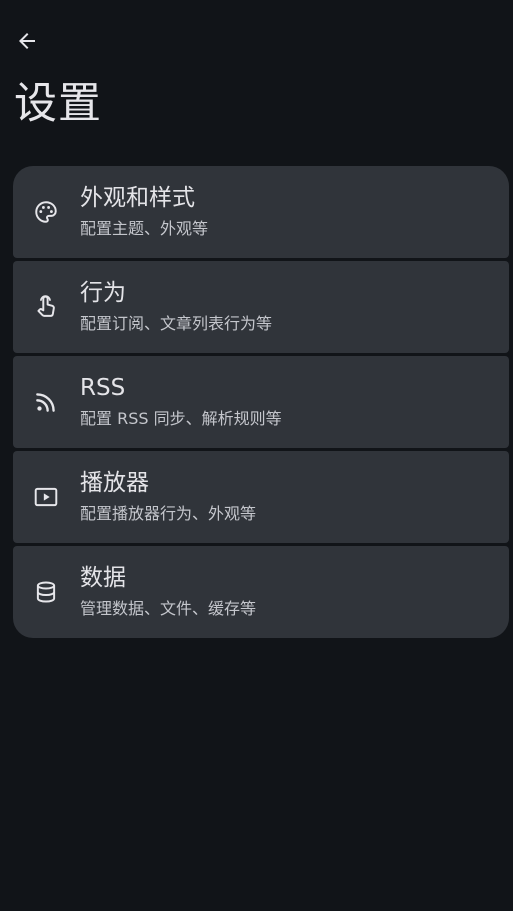  I want to click on settings-item-subtitle: 配置订阅、文章列表行为等, so click(176, 323).